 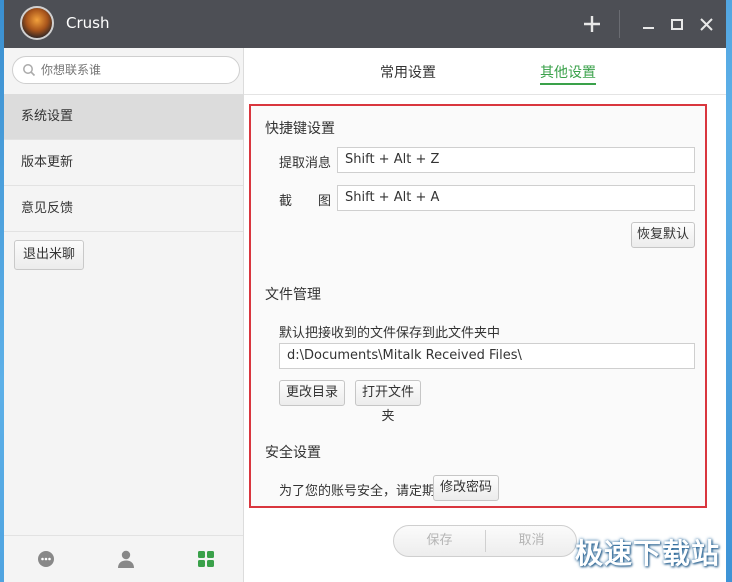 I want to click on search-icon, so click(x=29, y=70).